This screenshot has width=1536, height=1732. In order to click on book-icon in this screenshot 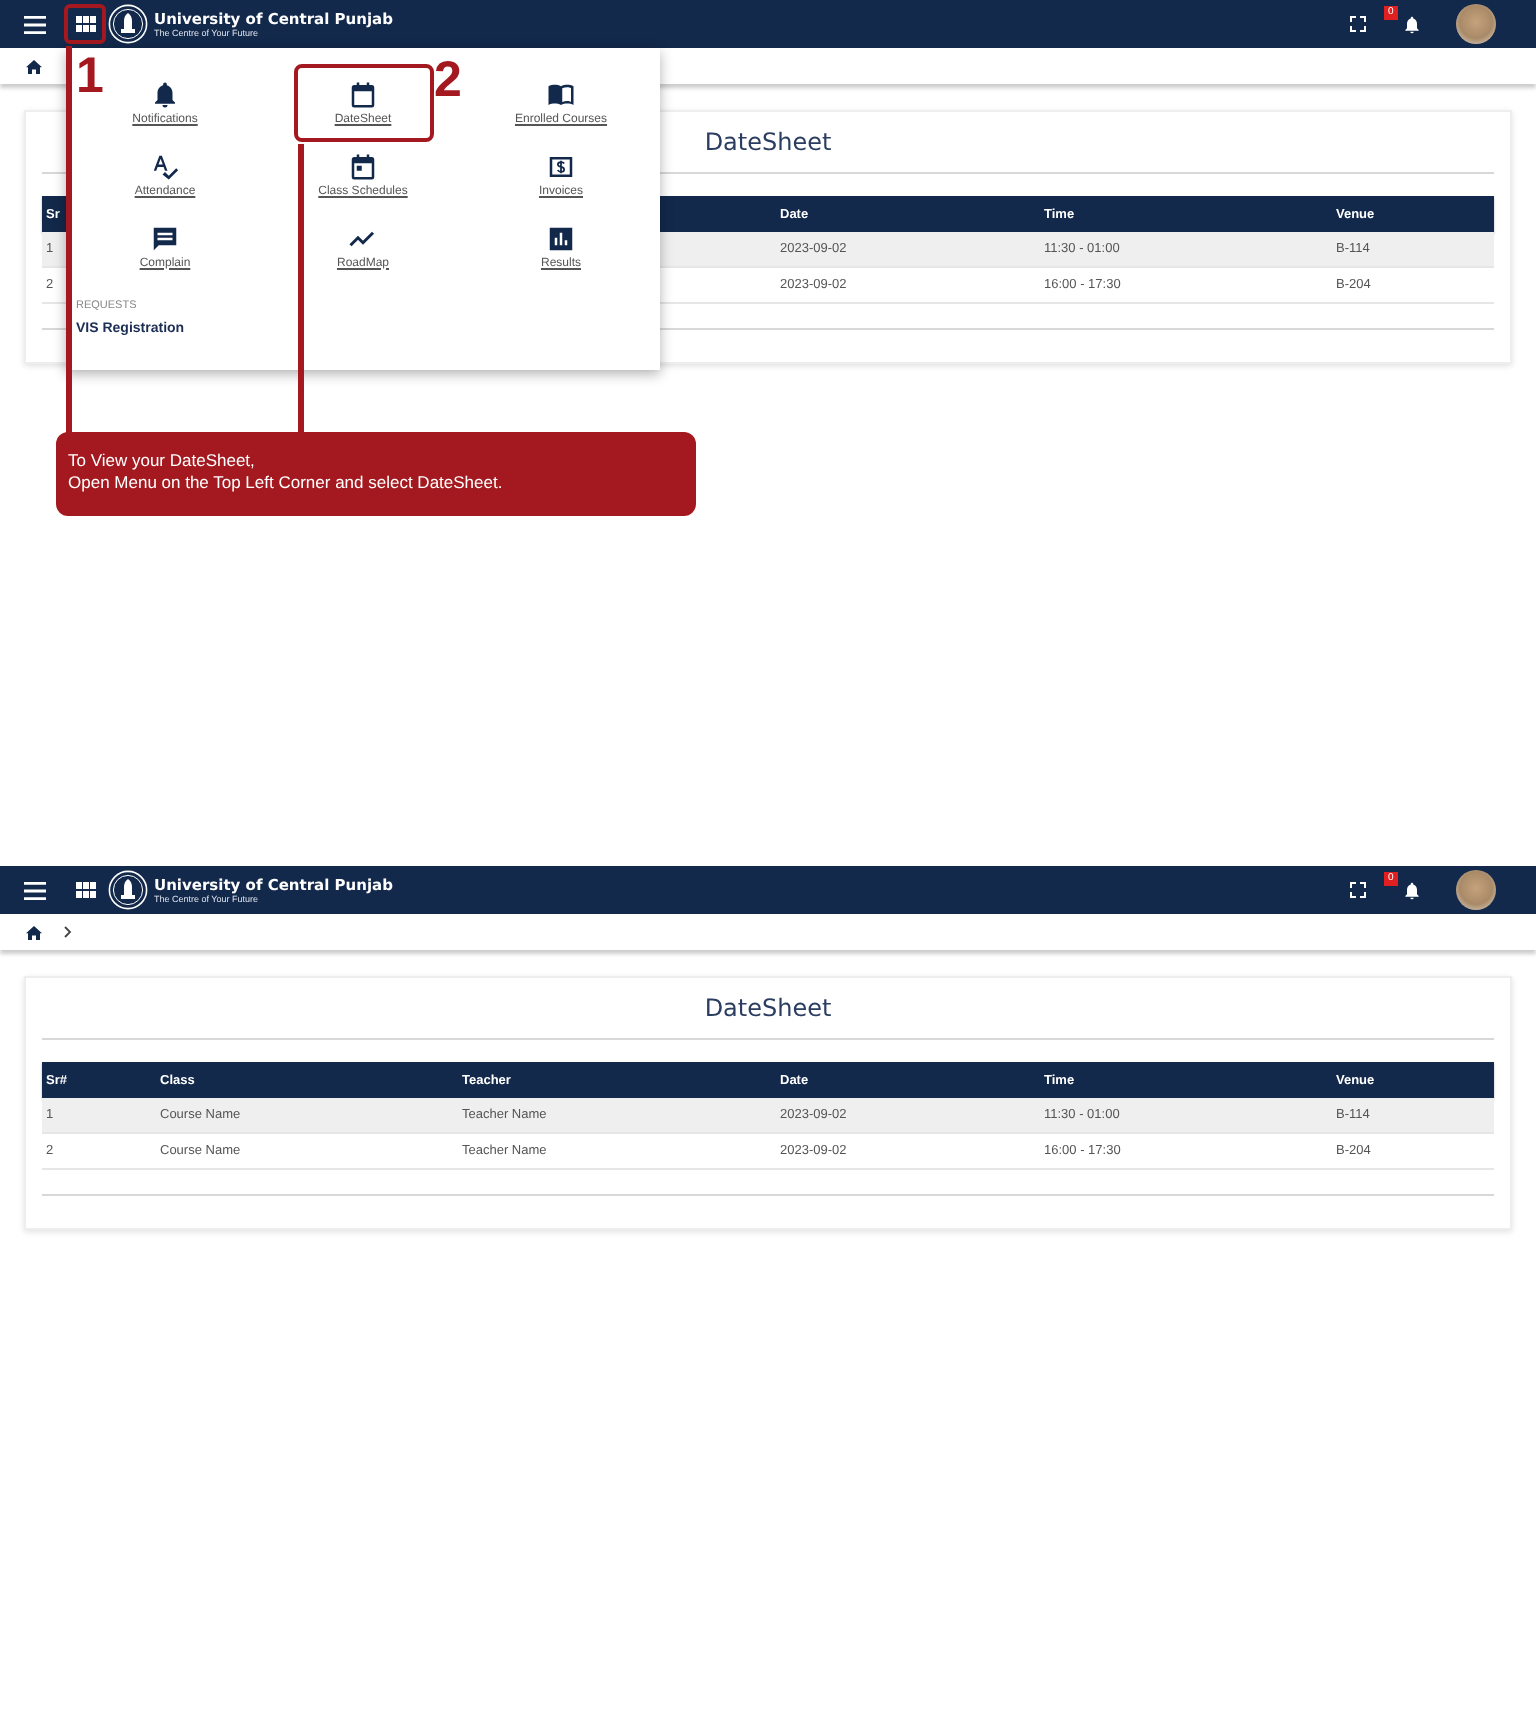, I will do `click(561, 94)`.